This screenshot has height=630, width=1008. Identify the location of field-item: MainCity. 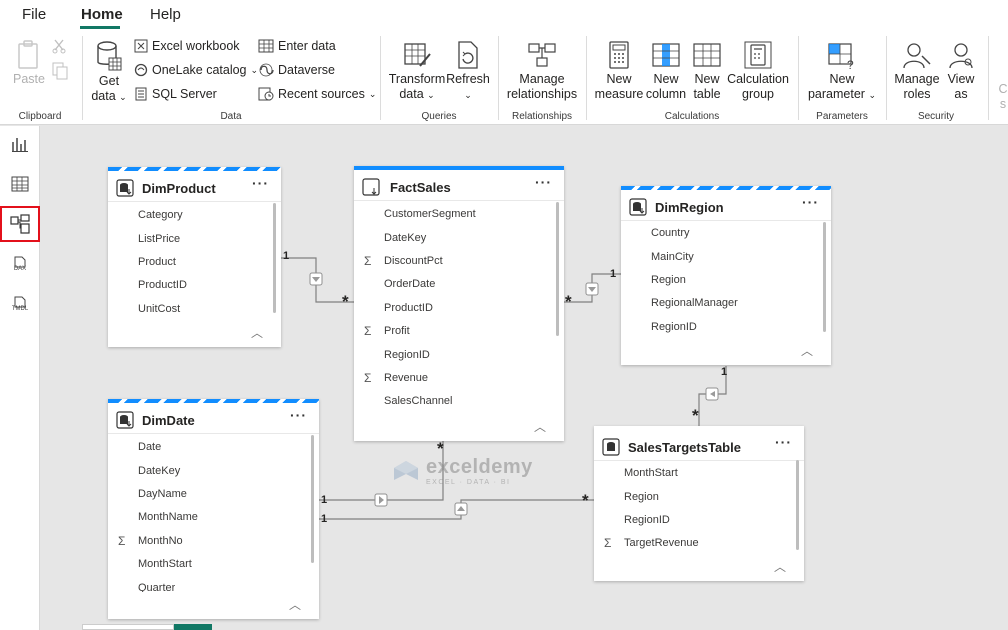
(672, 257).